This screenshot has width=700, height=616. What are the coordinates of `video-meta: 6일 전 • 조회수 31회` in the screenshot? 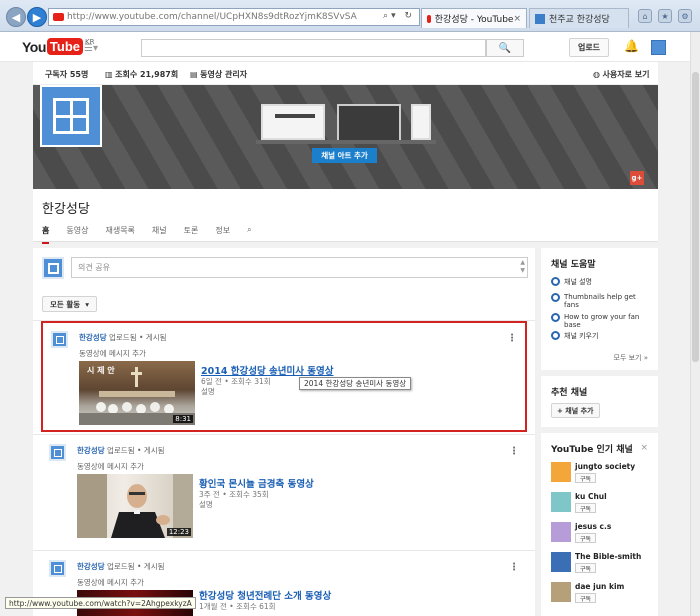 It's located at (236, 381).